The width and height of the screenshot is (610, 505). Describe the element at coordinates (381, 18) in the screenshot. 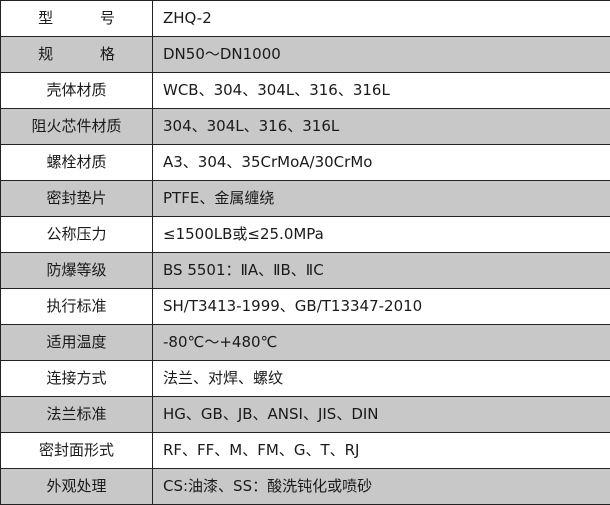

I see `spec-value: ZHQ-2` at that location.